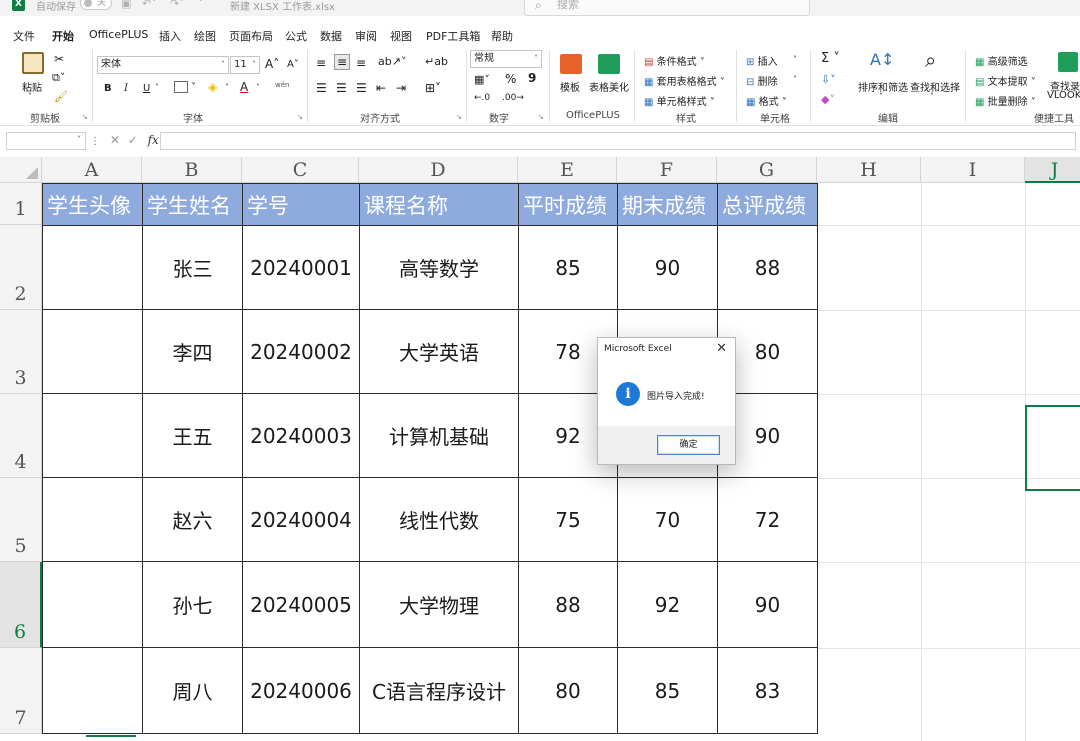 This screenshot has width=1080, height=741. Describe the element at coordinates (21, 605) in the screenshot. I see `row-header-6: 6` at that location.